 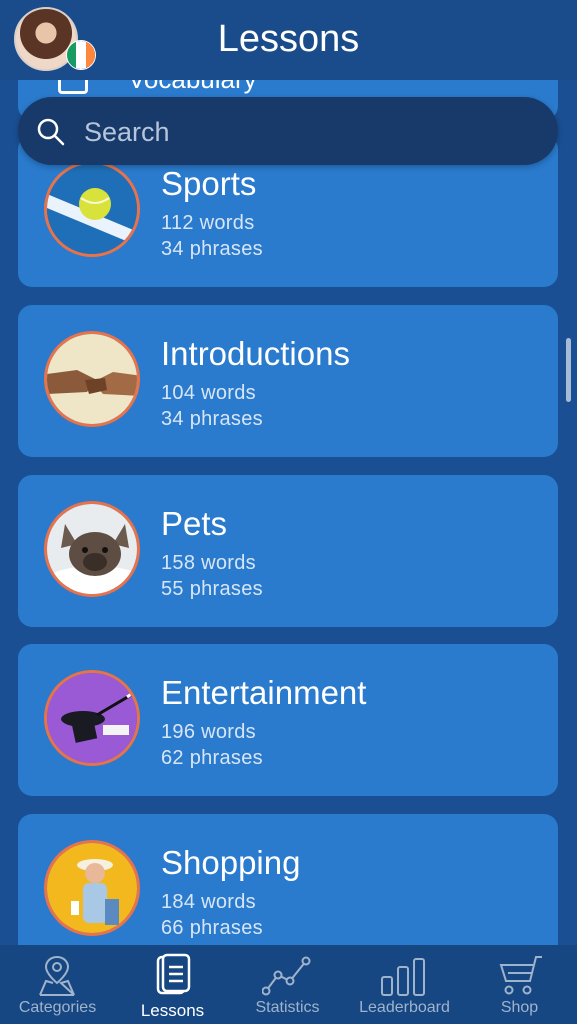 I want to click on lesson-title: Introductions, so click(x=255, y=353).